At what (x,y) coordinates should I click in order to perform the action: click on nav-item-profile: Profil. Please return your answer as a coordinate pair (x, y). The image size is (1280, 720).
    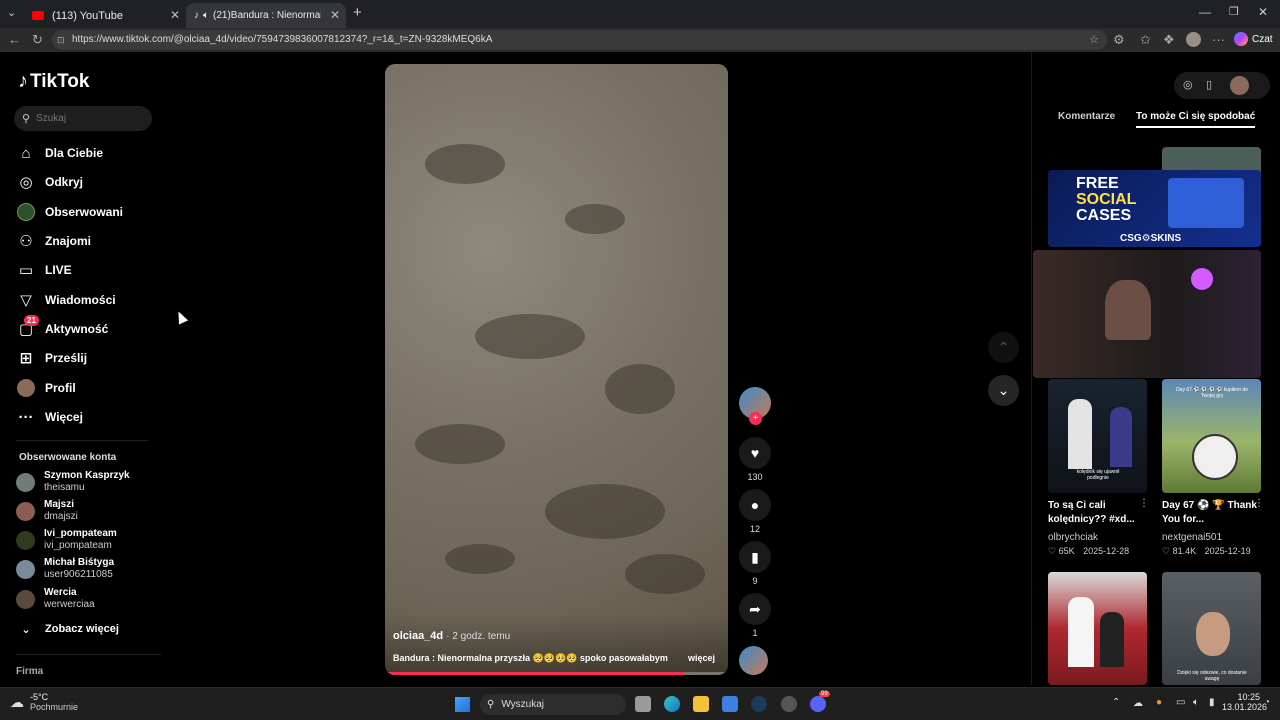
    Looking at the image, I should click on (46, 388).